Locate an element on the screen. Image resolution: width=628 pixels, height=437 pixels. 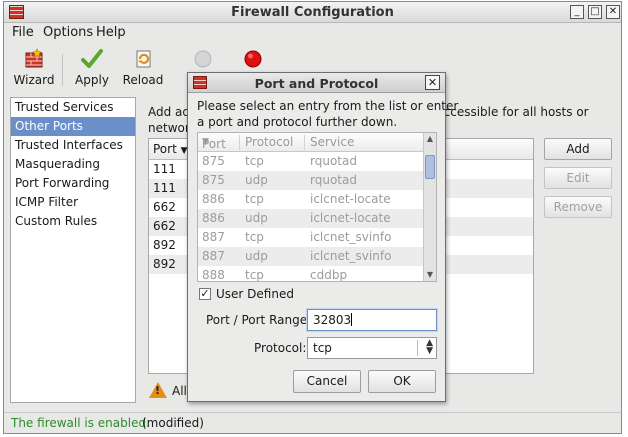
sidebar-item-masquerading: Masquerading is located at coordinates (73, 164).